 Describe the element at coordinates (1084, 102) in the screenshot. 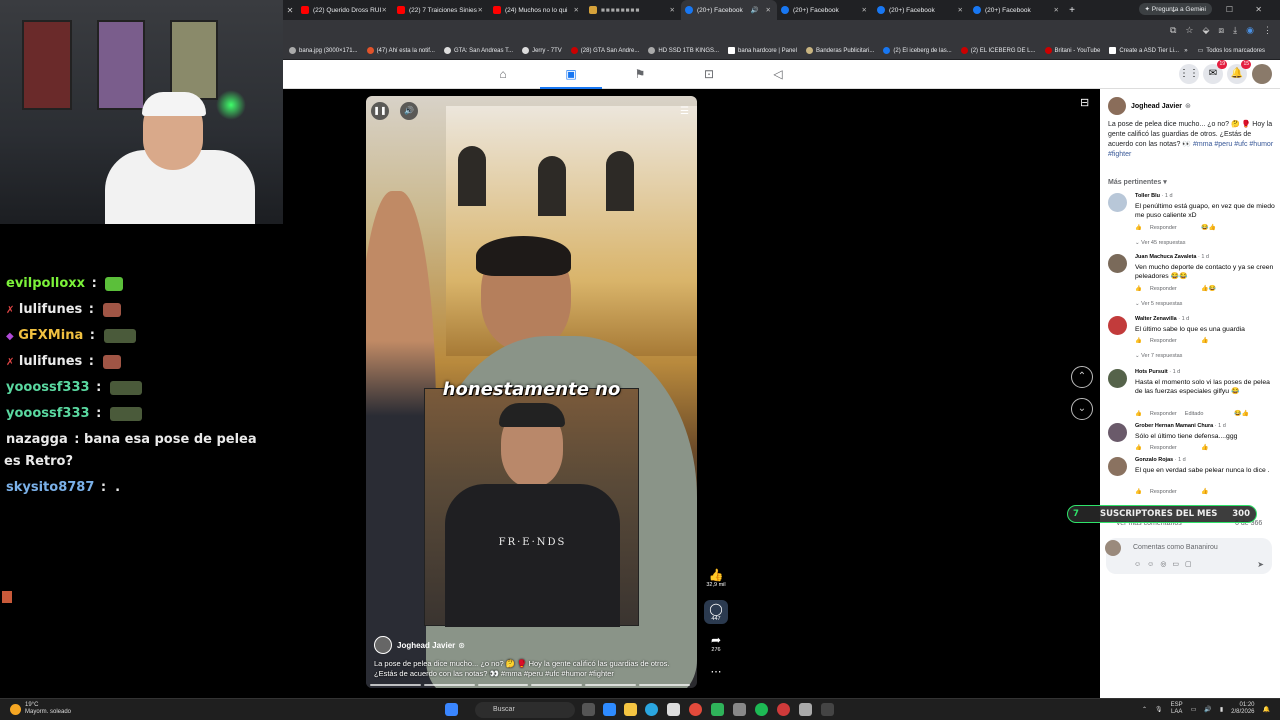

I see `expand-panel-icon: ⊟` at that location.